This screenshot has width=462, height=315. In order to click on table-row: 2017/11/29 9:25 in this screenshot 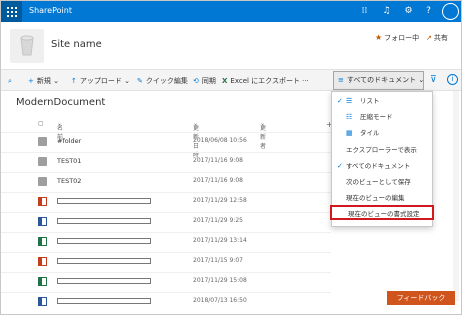, I will do `click(166, 221)`.